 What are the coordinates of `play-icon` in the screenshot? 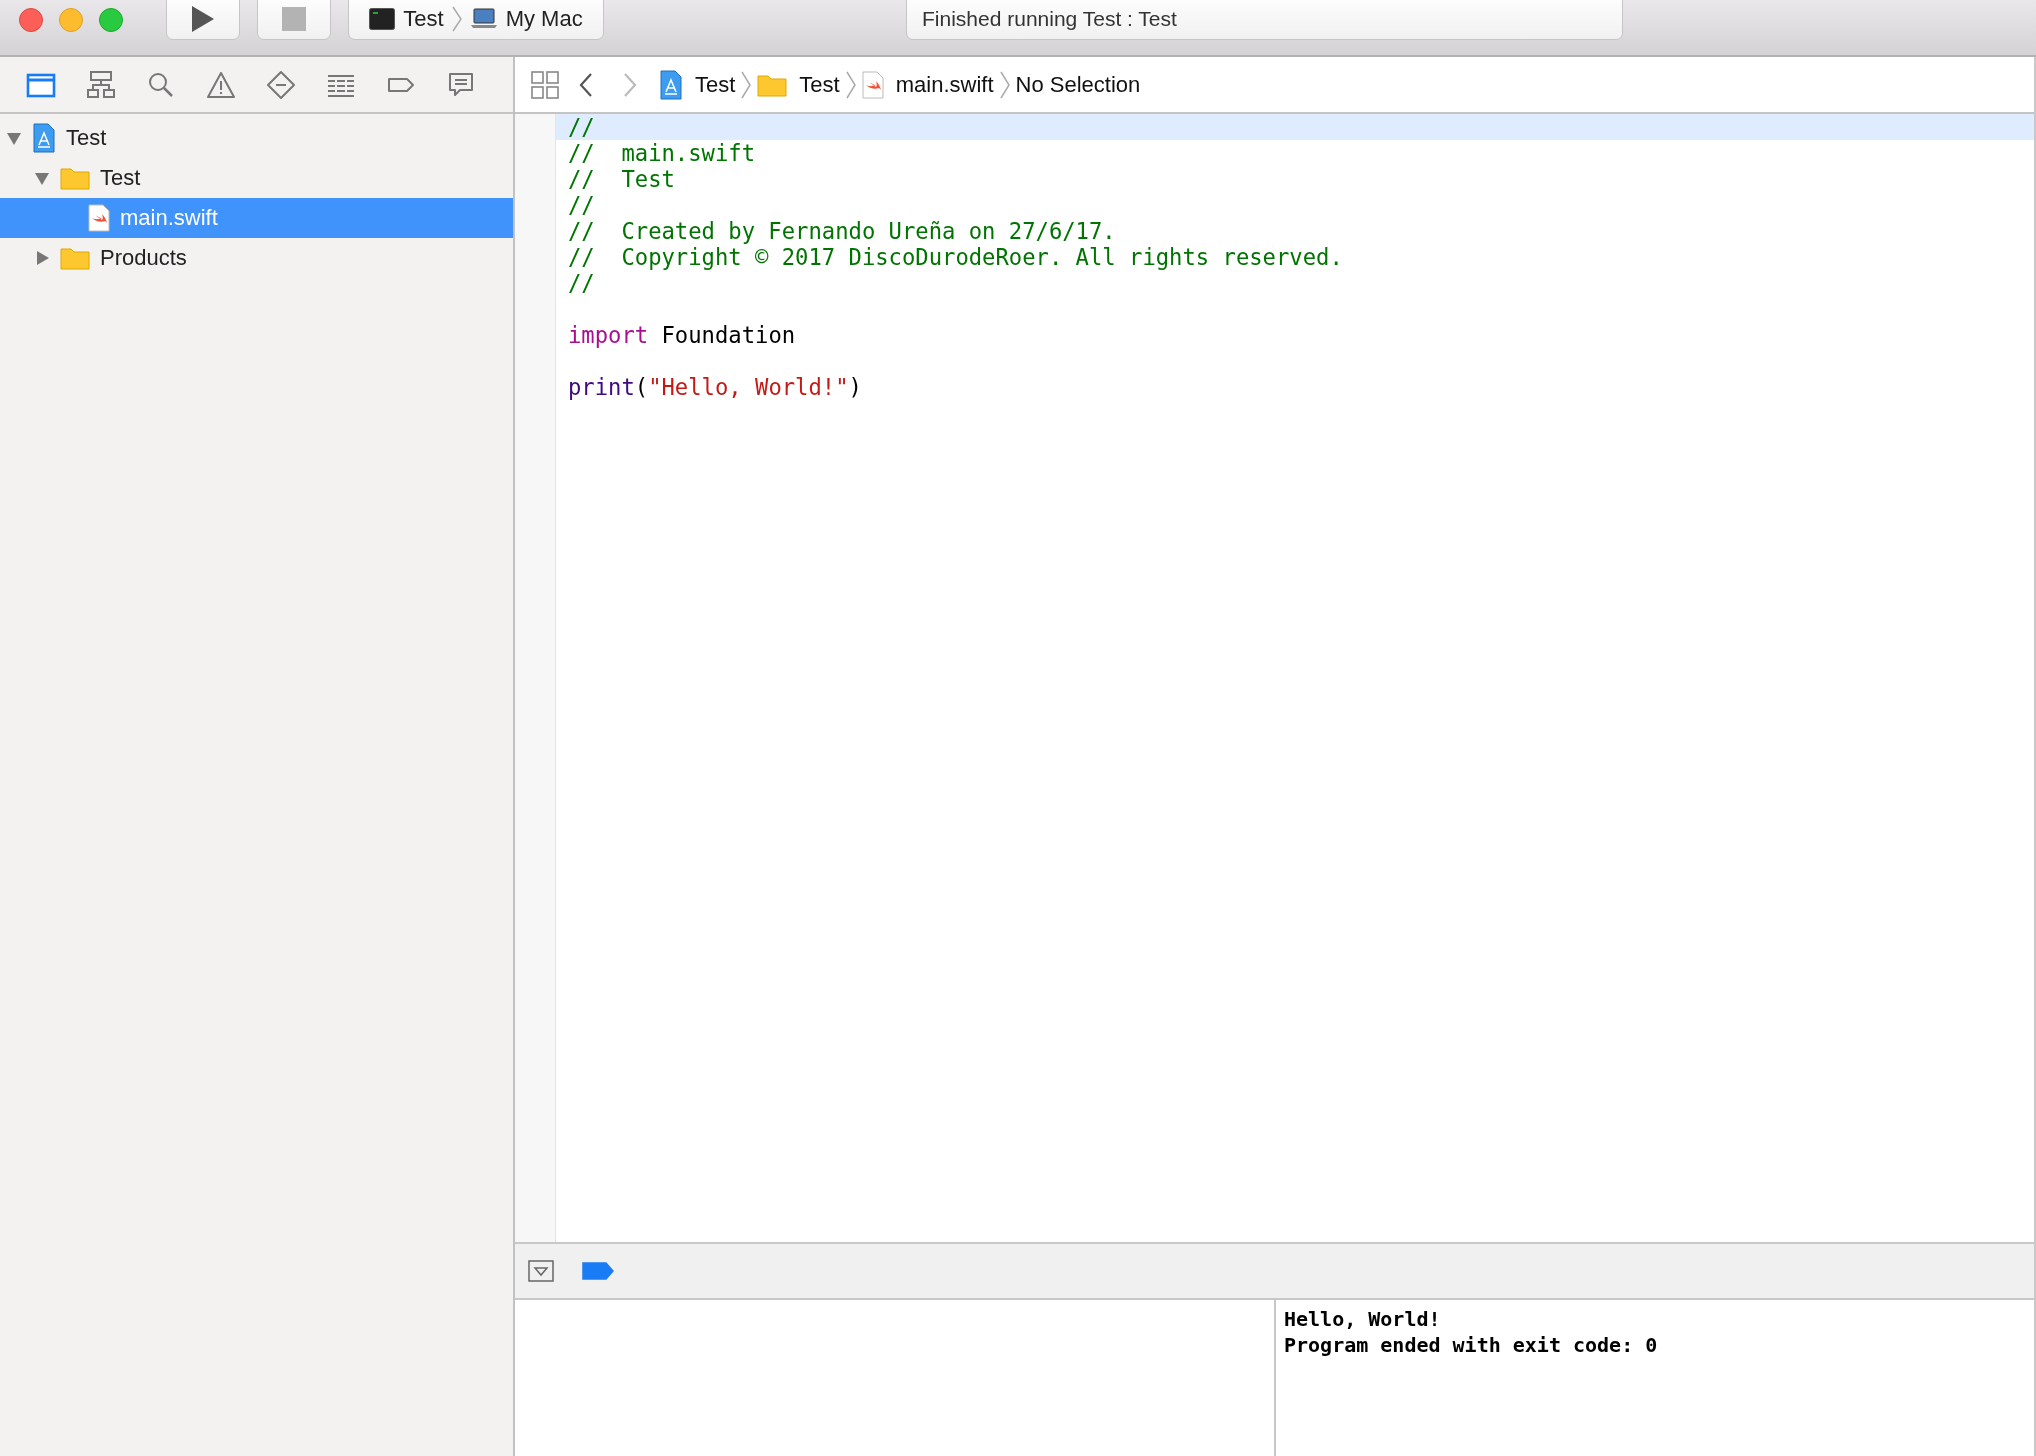 It's located at (203, 19).